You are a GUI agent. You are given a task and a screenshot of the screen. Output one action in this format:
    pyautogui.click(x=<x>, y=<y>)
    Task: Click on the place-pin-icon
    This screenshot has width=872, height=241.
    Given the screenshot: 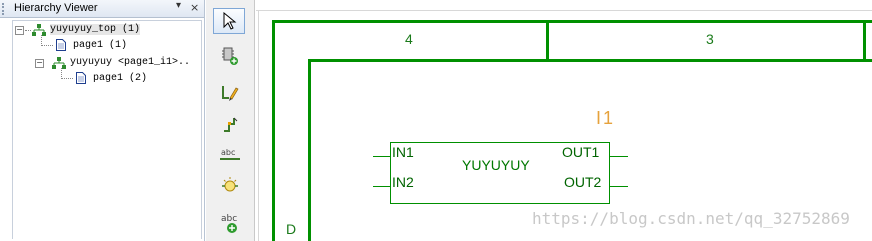 What is the action you would take?
    pyautogui.click(x=230, y=127)
    